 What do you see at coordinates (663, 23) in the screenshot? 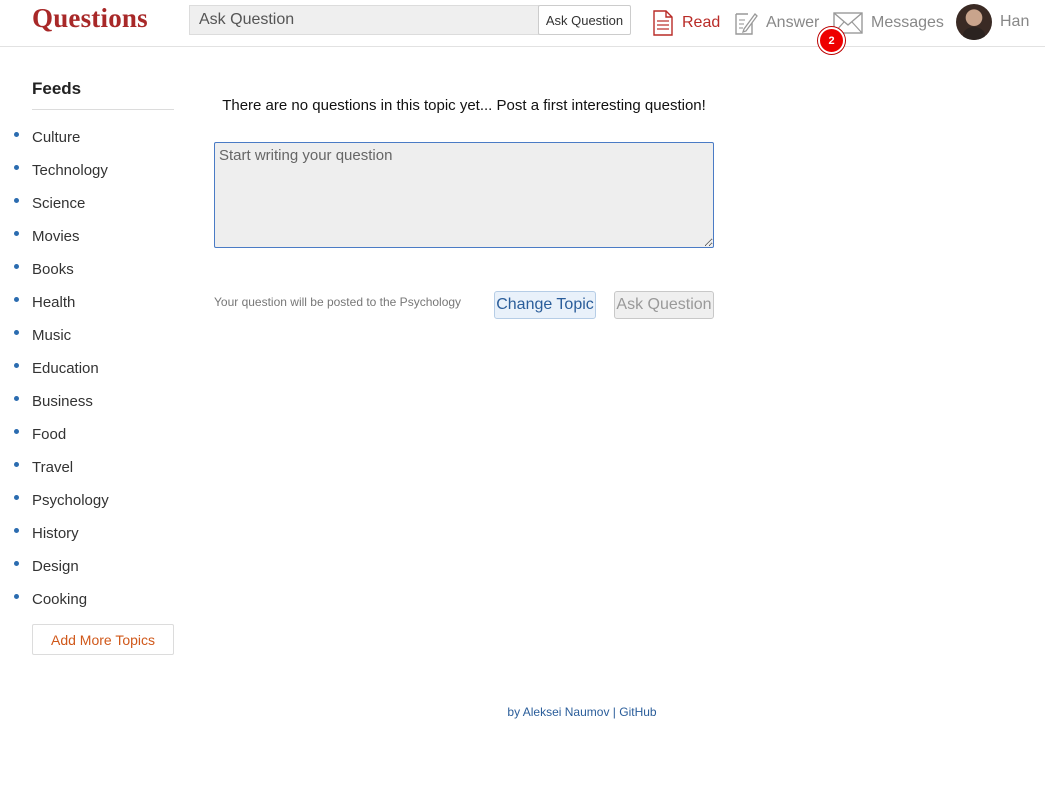
I see `document-icon` at bounding box center [663, 23].